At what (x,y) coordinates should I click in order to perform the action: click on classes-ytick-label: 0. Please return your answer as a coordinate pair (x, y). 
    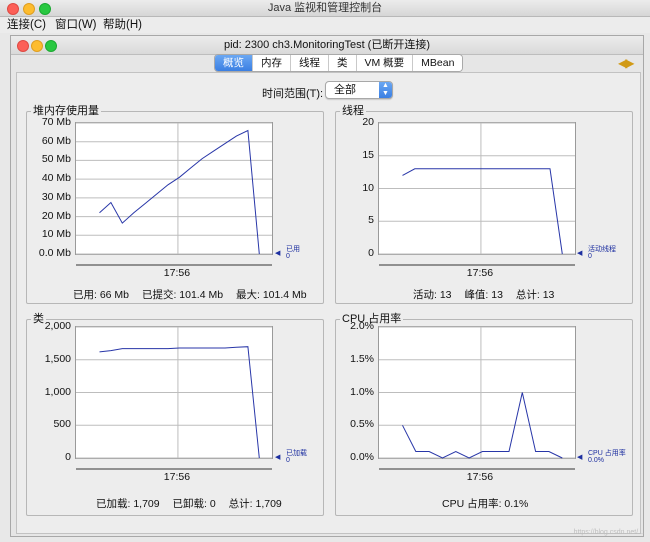
    Looking at the image, I should click on (68, 457).